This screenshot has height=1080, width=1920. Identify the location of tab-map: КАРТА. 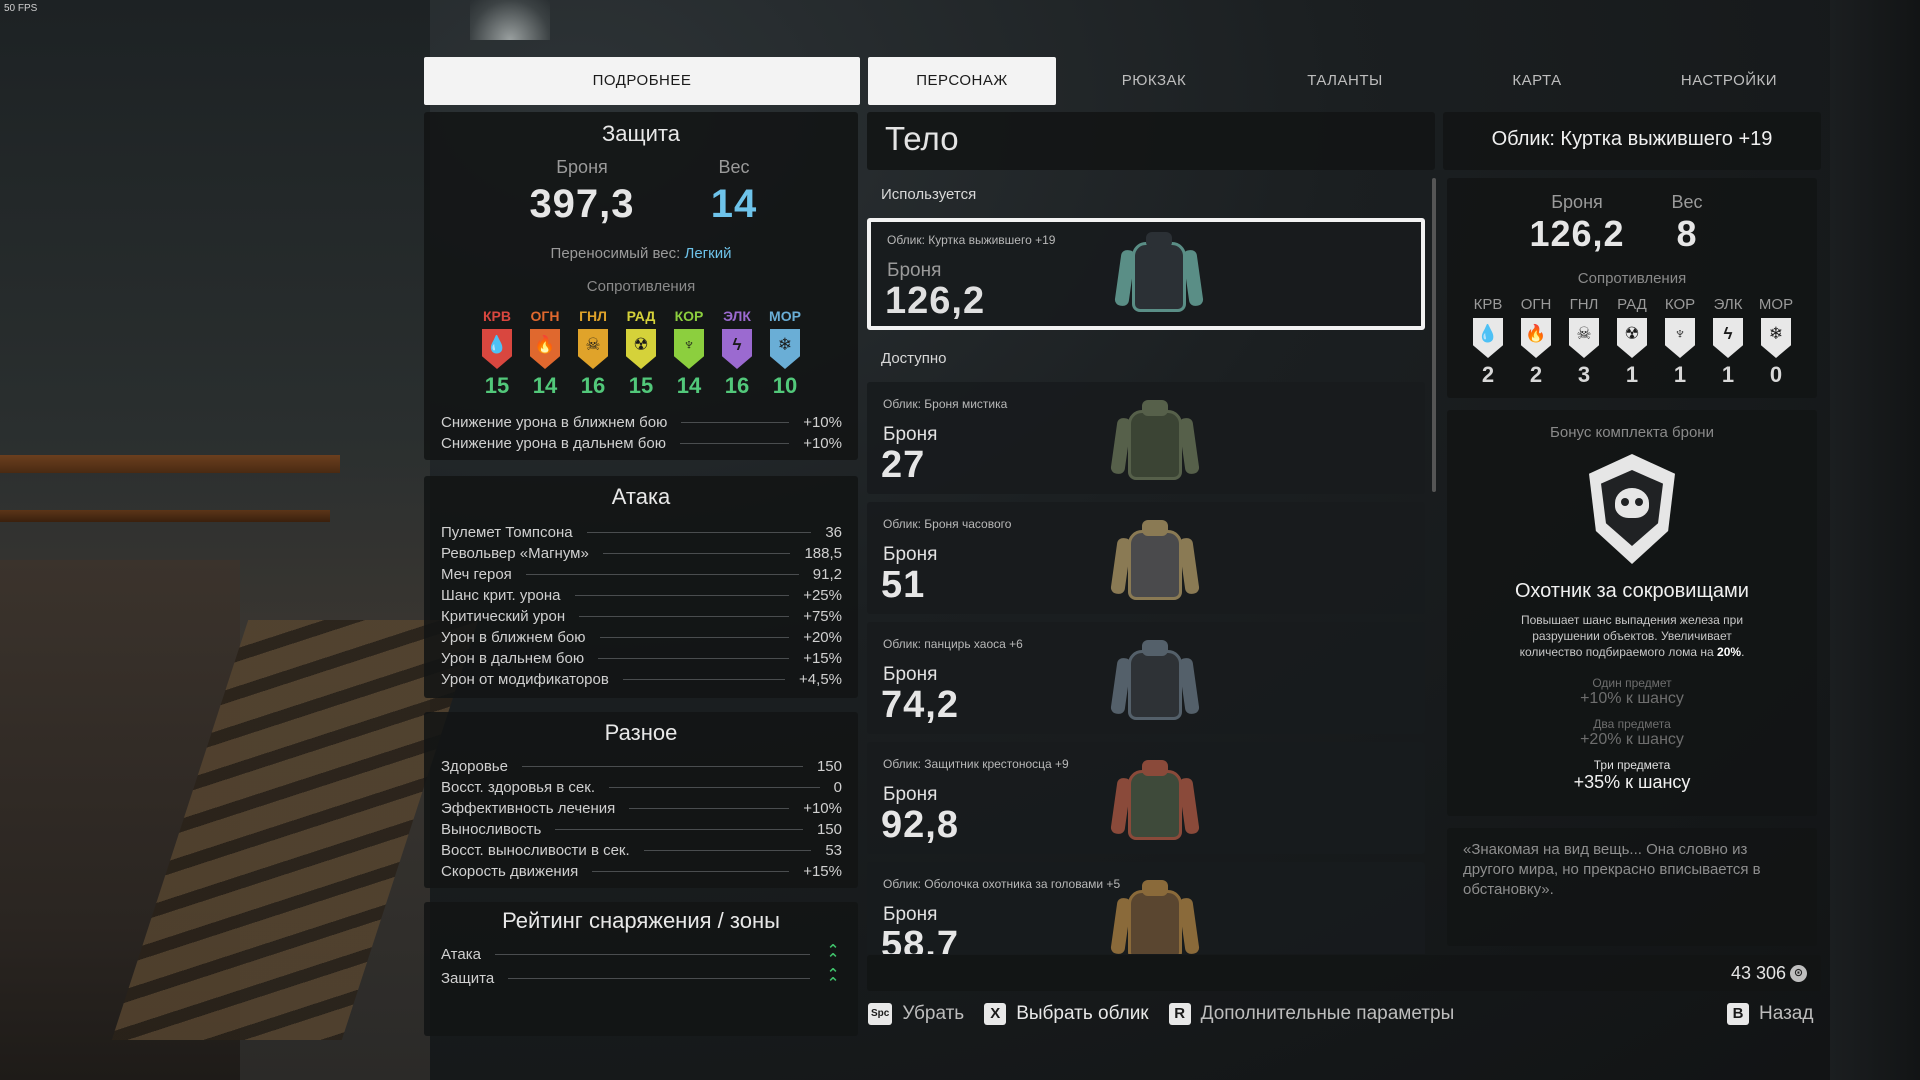
(1537, 81).